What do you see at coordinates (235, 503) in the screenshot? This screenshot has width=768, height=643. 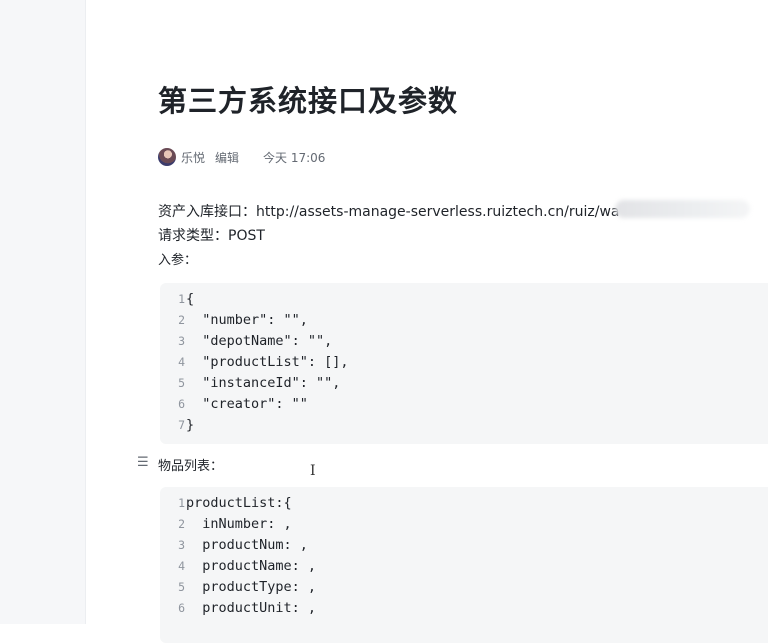 I see `code-line: 1 productList:{` at bounding box center [235, 503].